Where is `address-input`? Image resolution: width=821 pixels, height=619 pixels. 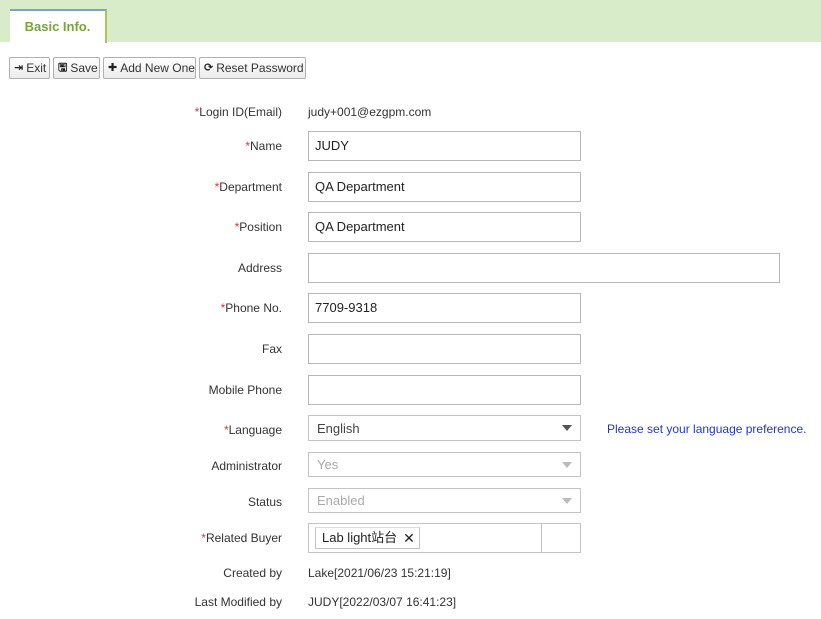 address-input is located at coordinates (544, 268).